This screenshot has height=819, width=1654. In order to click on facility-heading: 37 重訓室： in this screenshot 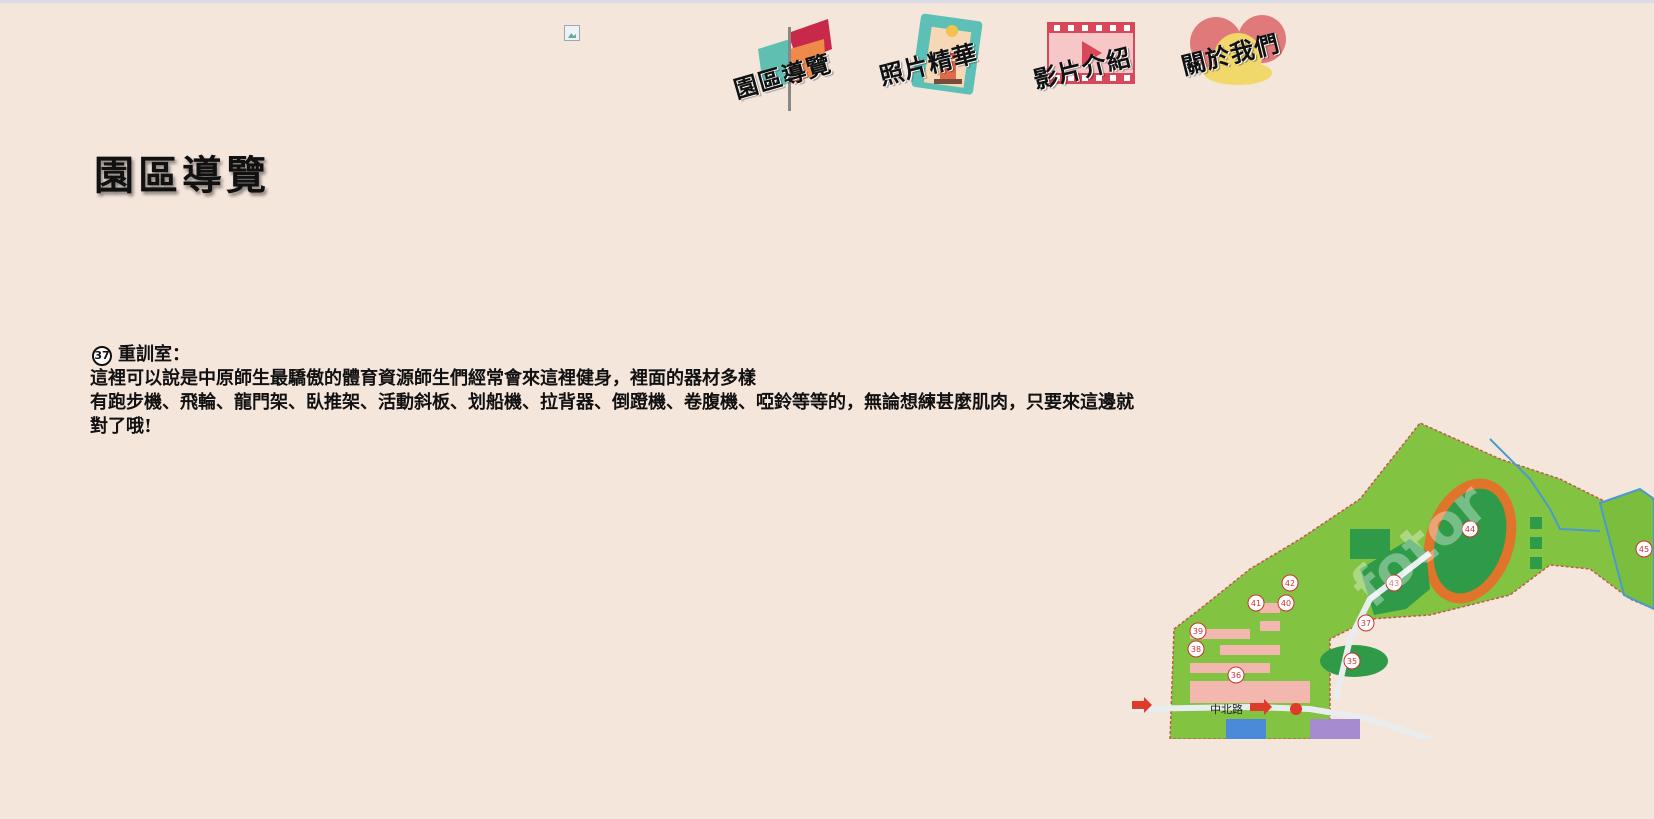, I will do `click(715, 355)`.